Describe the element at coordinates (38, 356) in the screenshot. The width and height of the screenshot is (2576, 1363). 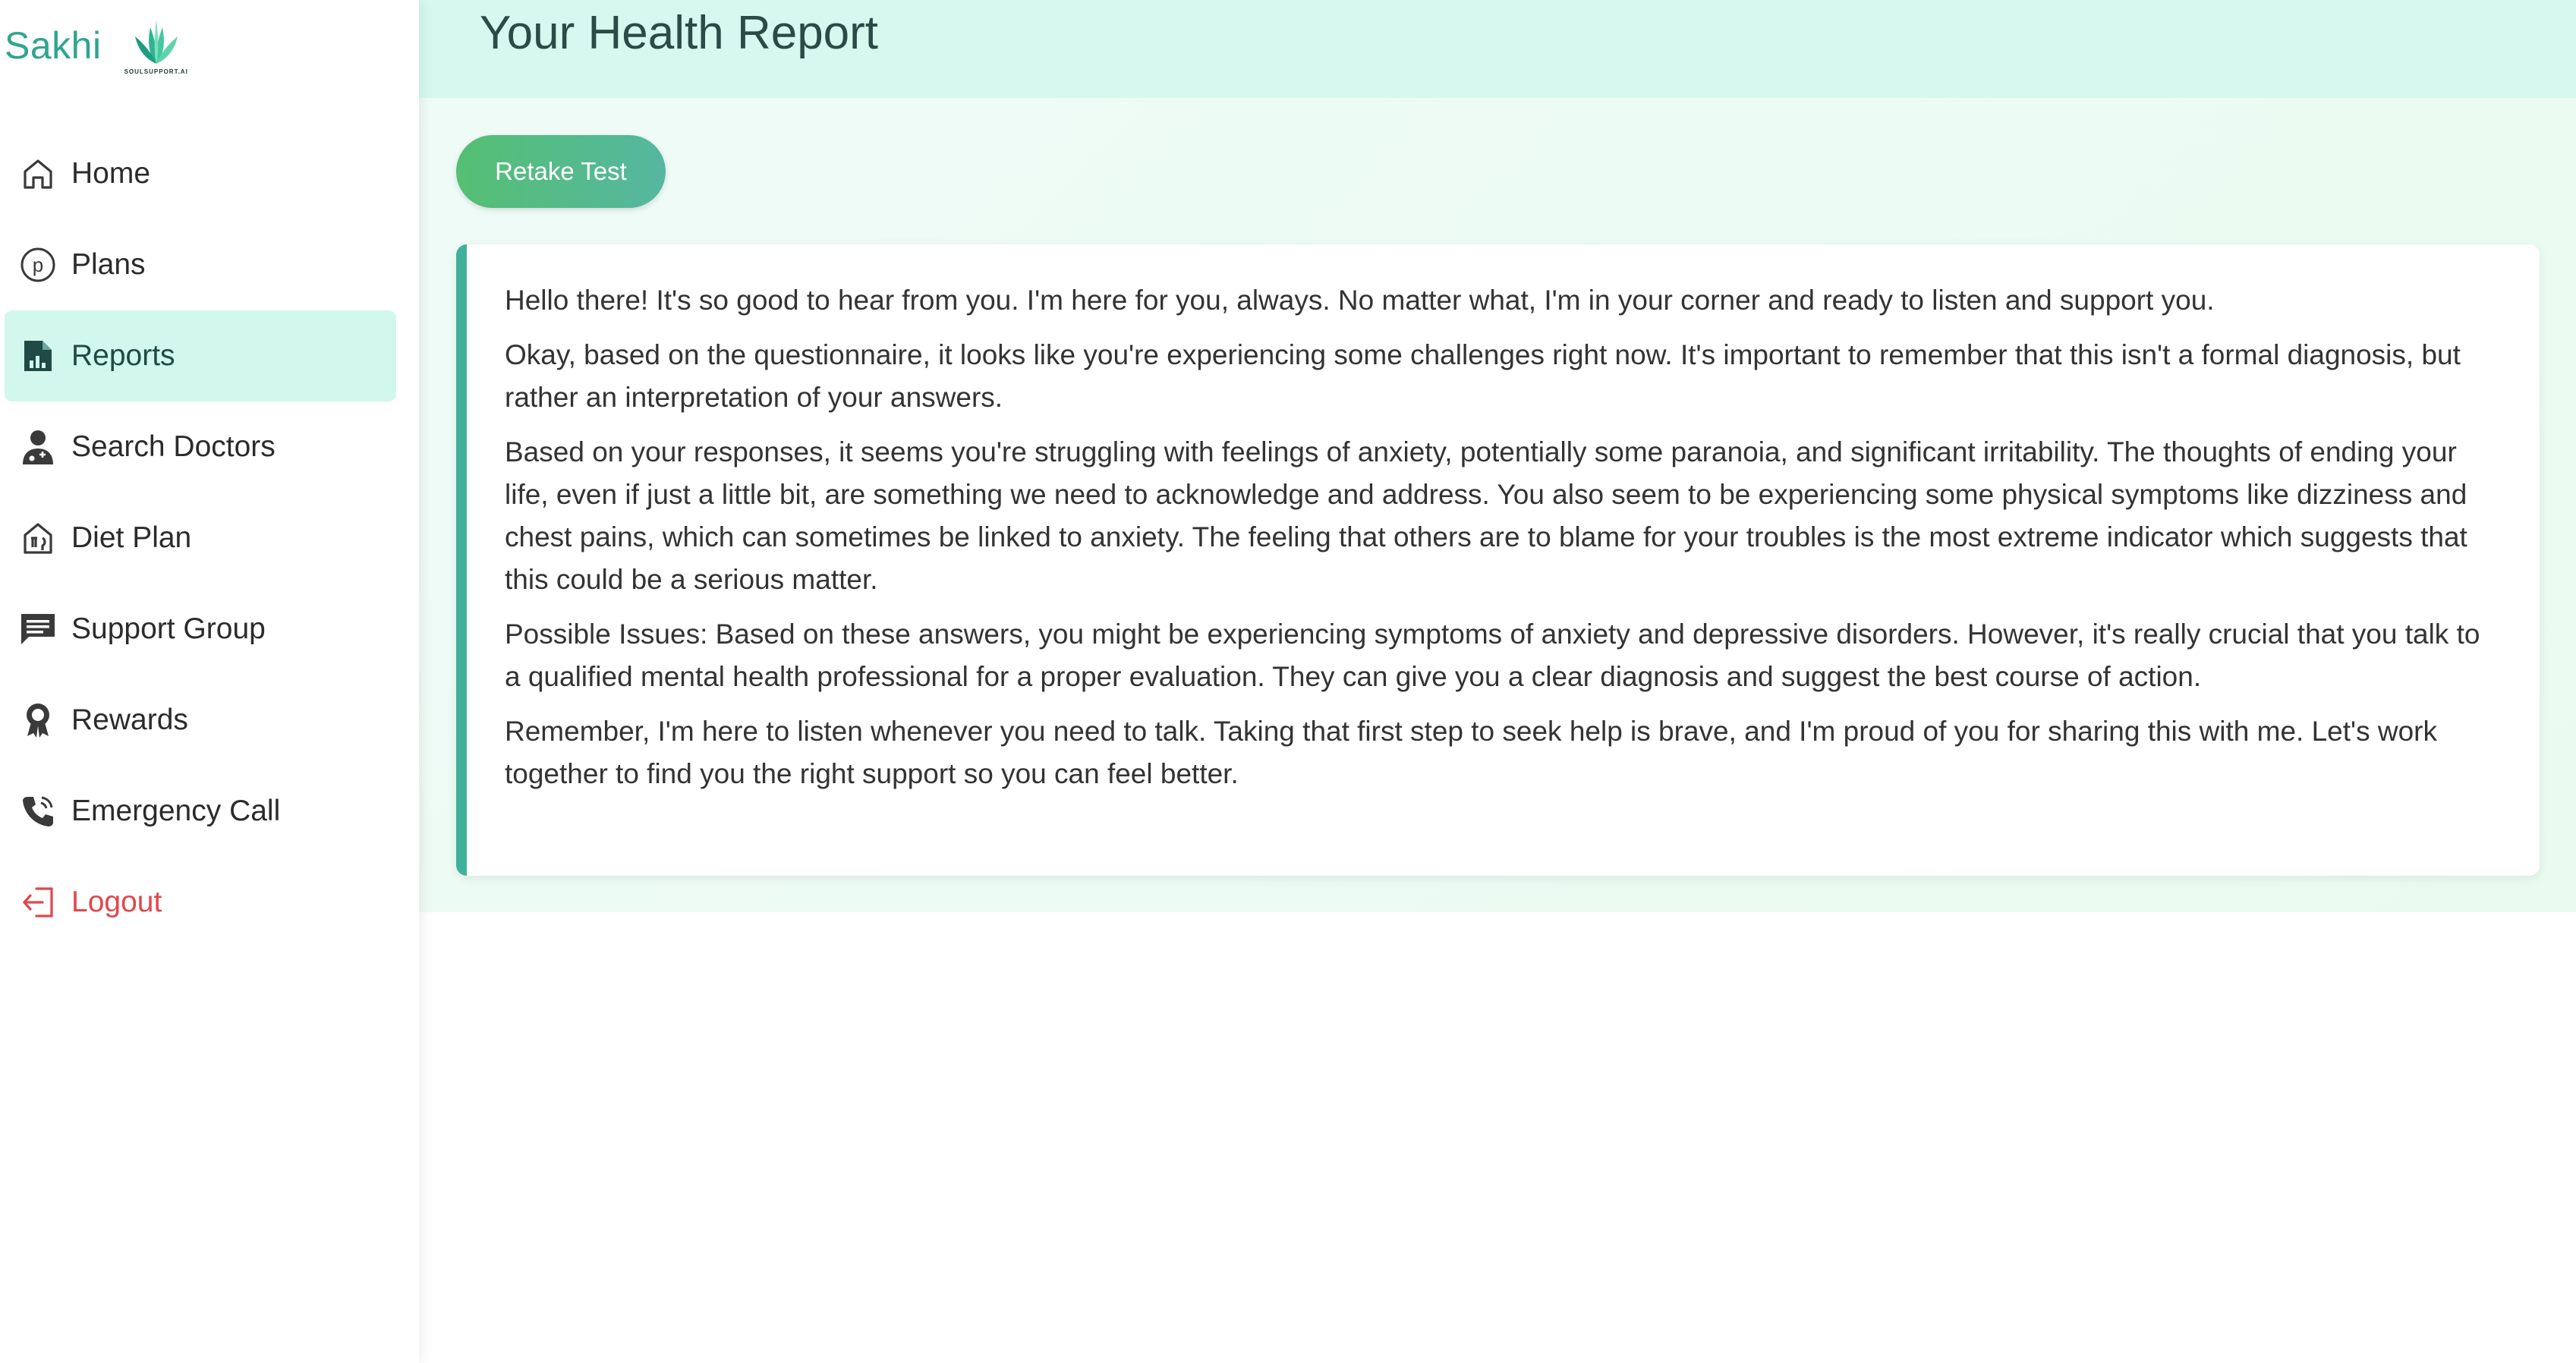
I see `report-chart-icon` at that location.